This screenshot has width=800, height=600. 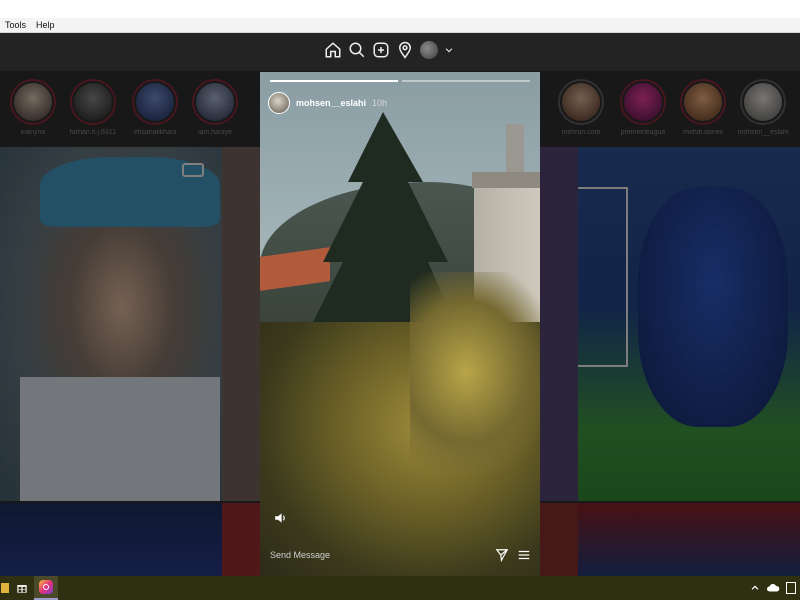 What do you see at coordinates (22, 588) in the screenshot?
I see `store-icon` at bounding box center [22, 588].